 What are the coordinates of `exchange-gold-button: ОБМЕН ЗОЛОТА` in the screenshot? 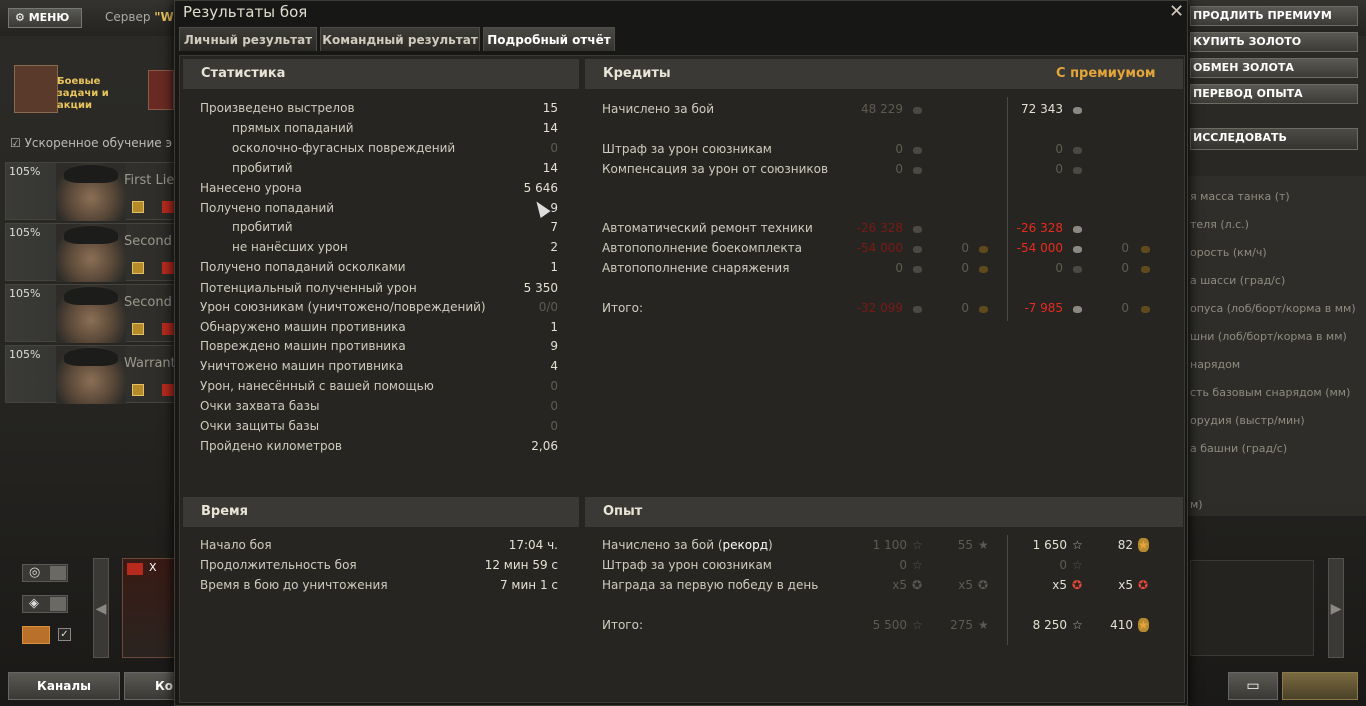 It's located at (1274, 68).